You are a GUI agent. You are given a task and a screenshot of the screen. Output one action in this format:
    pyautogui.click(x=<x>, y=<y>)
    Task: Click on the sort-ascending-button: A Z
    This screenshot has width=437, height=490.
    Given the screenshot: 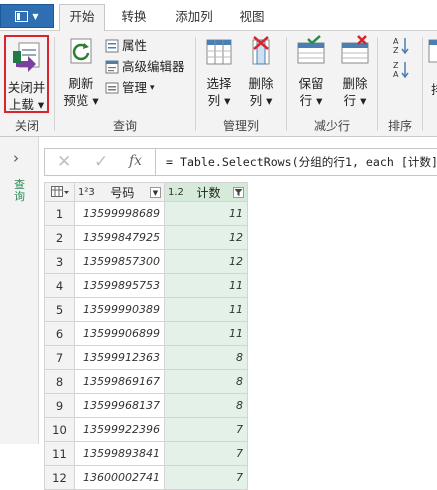 What is the action you would take?
    pyautogui.click(x=401, y=46)
    